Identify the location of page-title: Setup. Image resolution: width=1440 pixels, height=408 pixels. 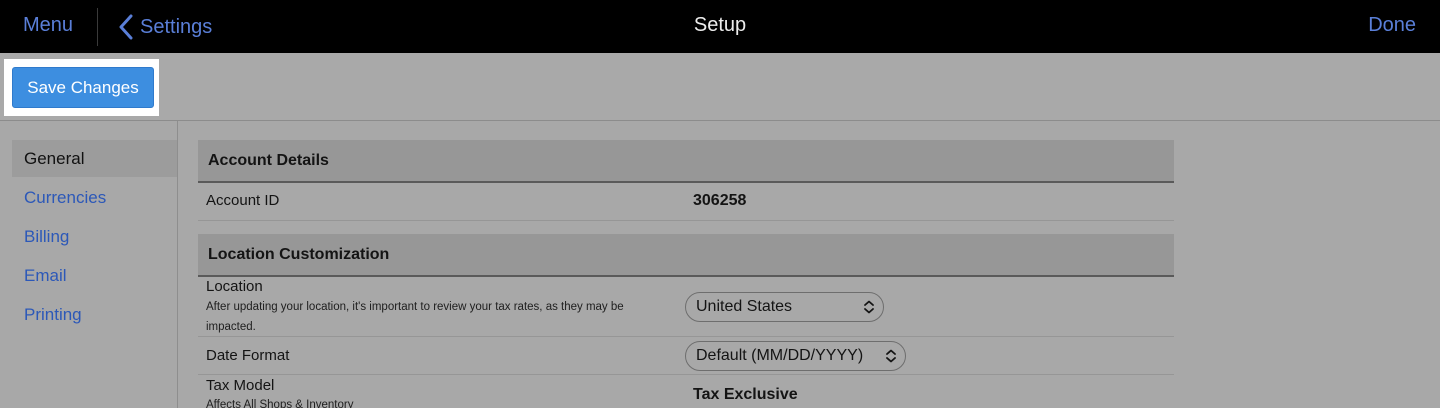
(720, 25).